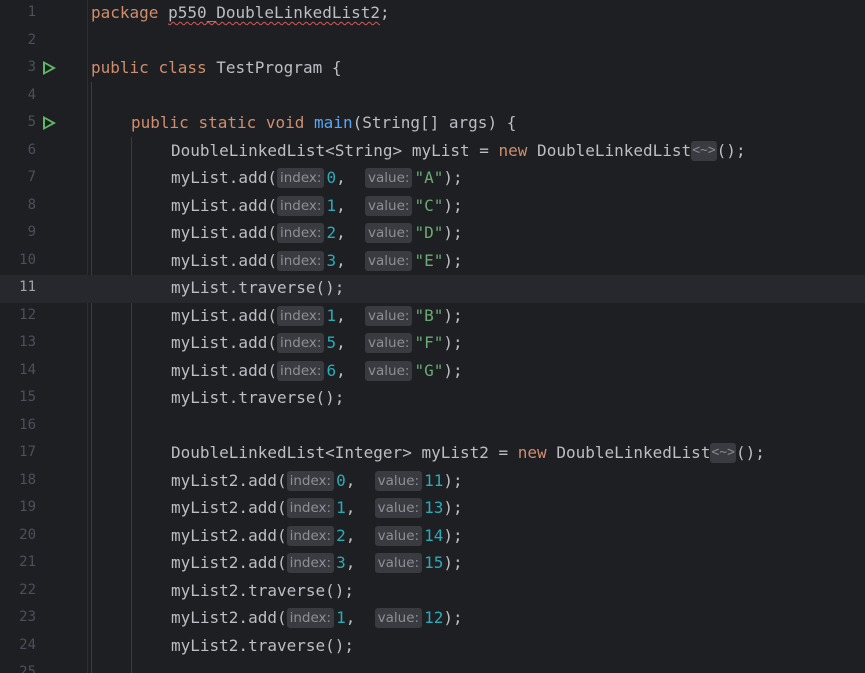 The width and height of the screenshot is (865, 673). I want to click on keyword: public, so click(160, 122).